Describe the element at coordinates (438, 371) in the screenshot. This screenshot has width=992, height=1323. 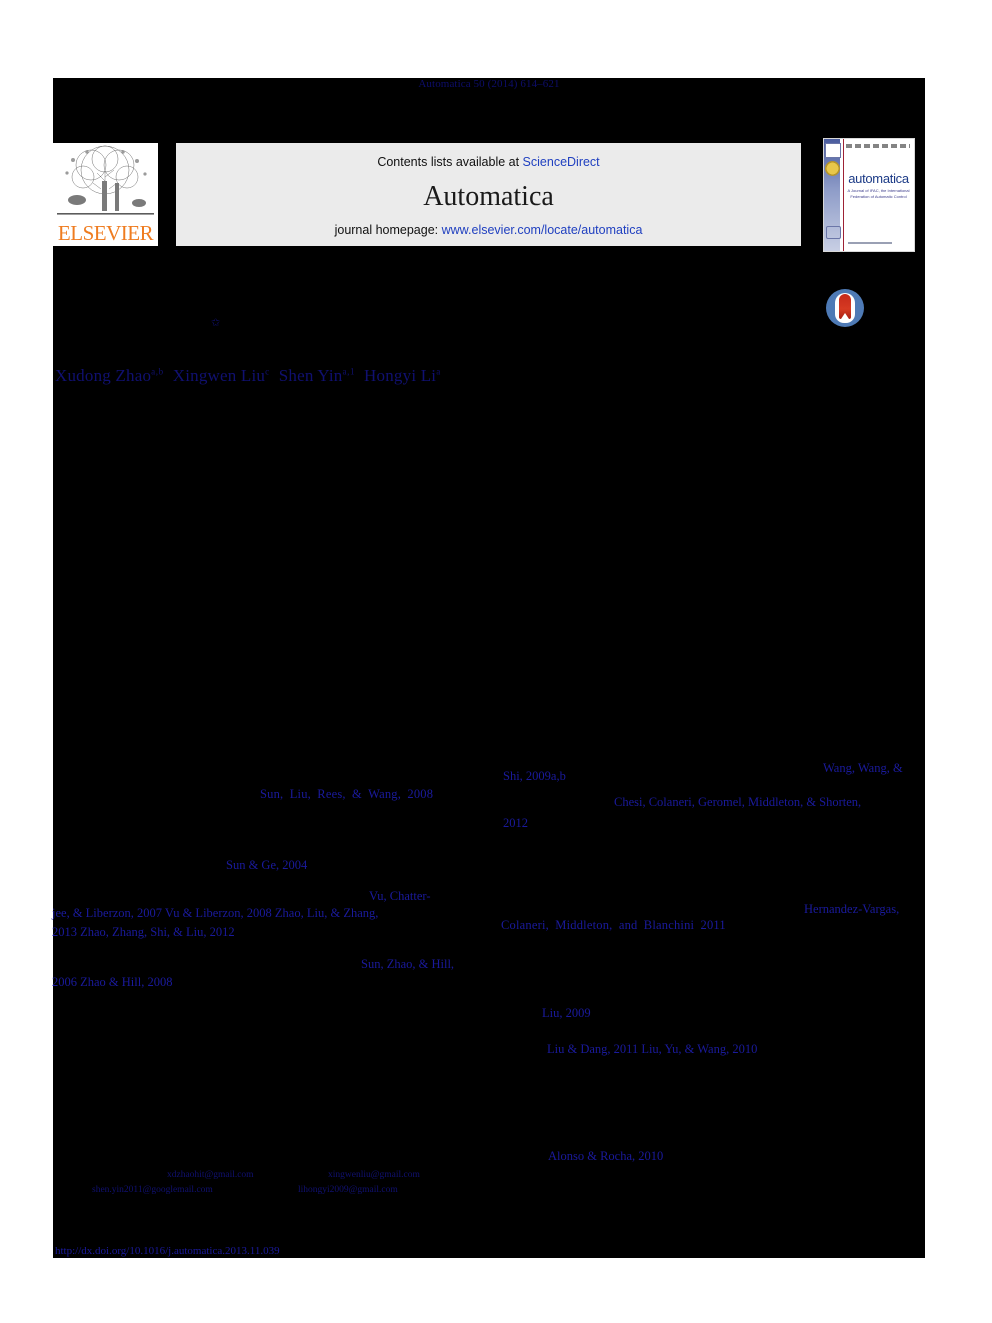
I see `author-affiliation-mark: a` at that location.